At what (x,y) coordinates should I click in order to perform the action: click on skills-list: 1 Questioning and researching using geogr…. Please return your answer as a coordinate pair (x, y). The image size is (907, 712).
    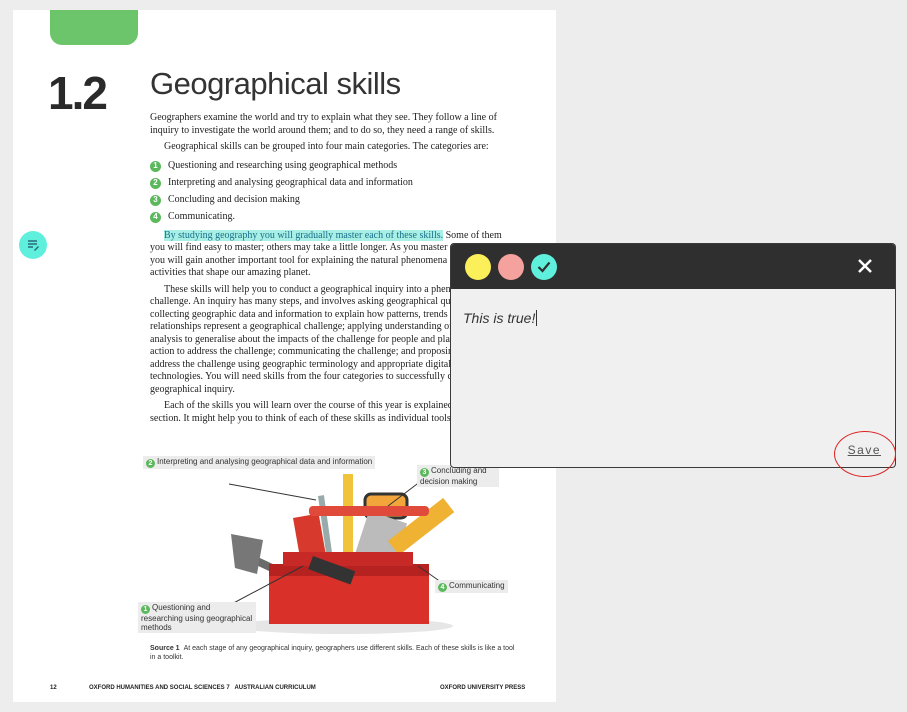
    Looking at the image, I should click on (331, 192).